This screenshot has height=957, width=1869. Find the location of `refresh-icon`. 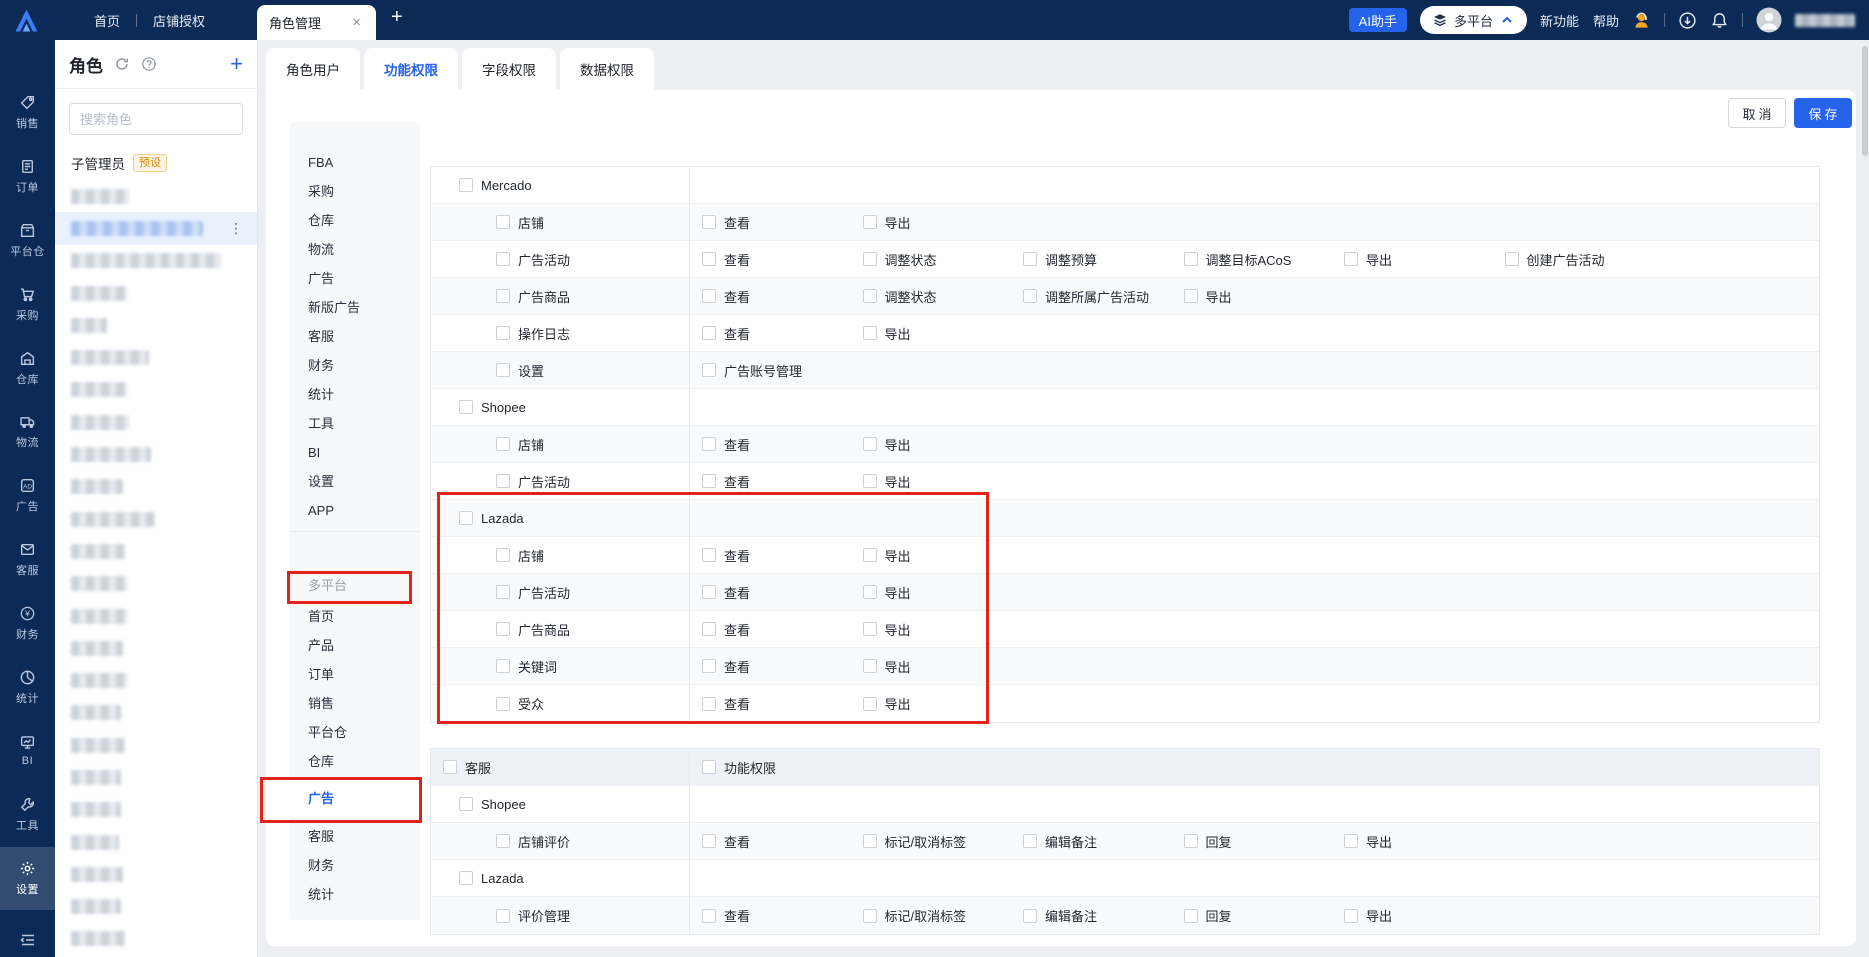

refresh-icon is located at coordinates (122, 64).